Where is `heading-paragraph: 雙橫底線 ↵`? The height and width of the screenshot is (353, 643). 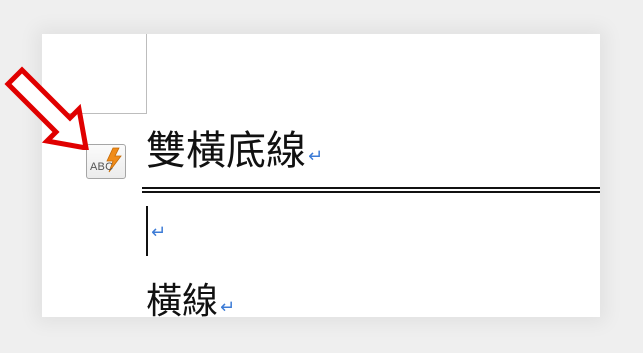
heading-paragraph: 雙橫底線 ↵ is located at coordinates (234, 151).